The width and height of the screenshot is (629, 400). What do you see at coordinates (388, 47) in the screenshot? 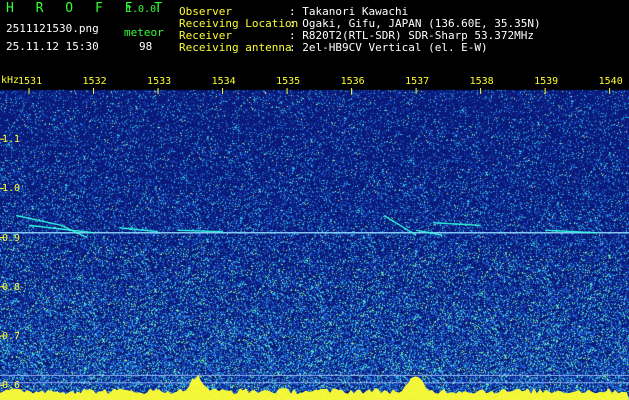
I see `info-value-antenna: : 2el-HB9CV Vertical (el. E-W)` at bounding box center [388, 47].